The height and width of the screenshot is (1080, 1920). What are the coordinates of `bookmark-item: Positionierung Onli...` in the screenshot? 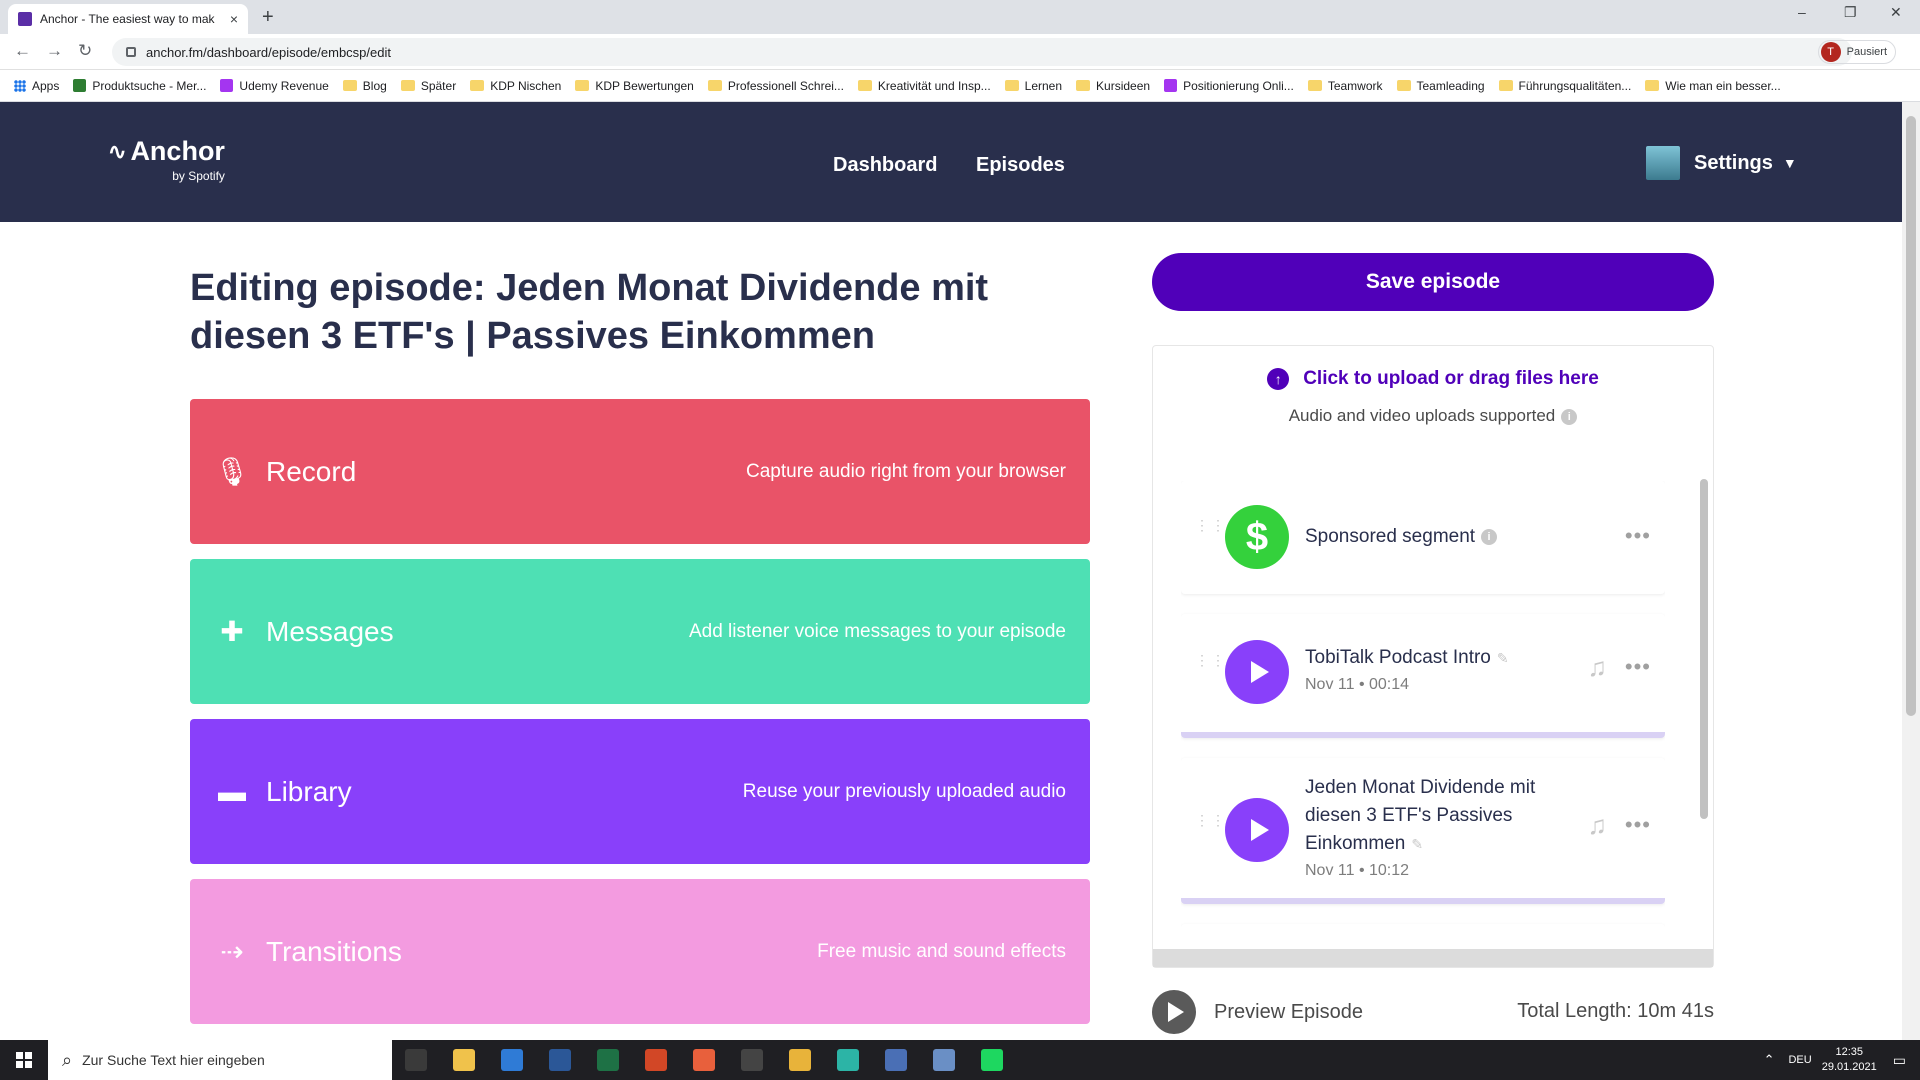 It's located at (1229, 86).